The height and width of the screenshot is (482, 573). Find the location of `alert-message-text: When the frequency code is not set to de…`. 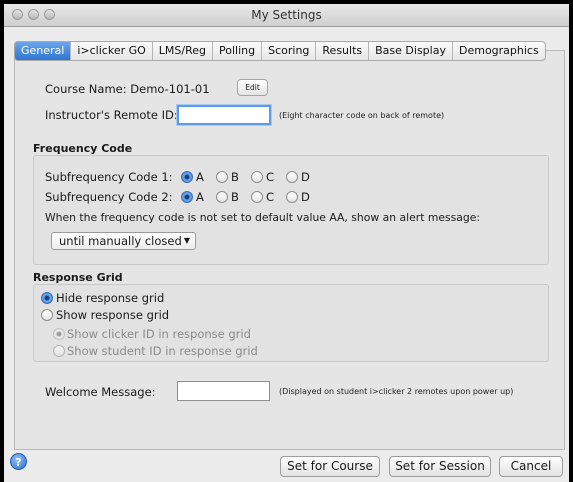

alert-message-text: When the frequency code is not set to de… is located at coordinates (263, 217).